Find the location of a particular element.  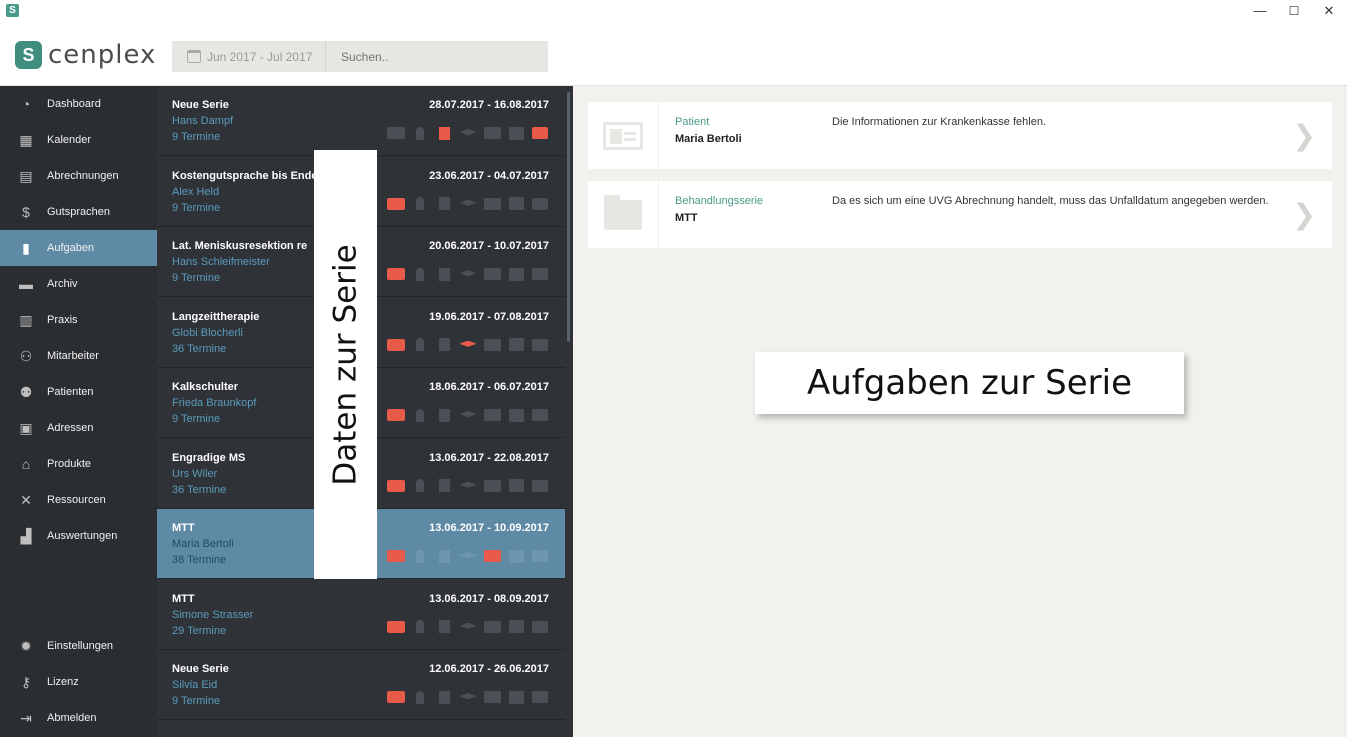

sidebar-item-label: Kalender is located at coordinates (69, 140).